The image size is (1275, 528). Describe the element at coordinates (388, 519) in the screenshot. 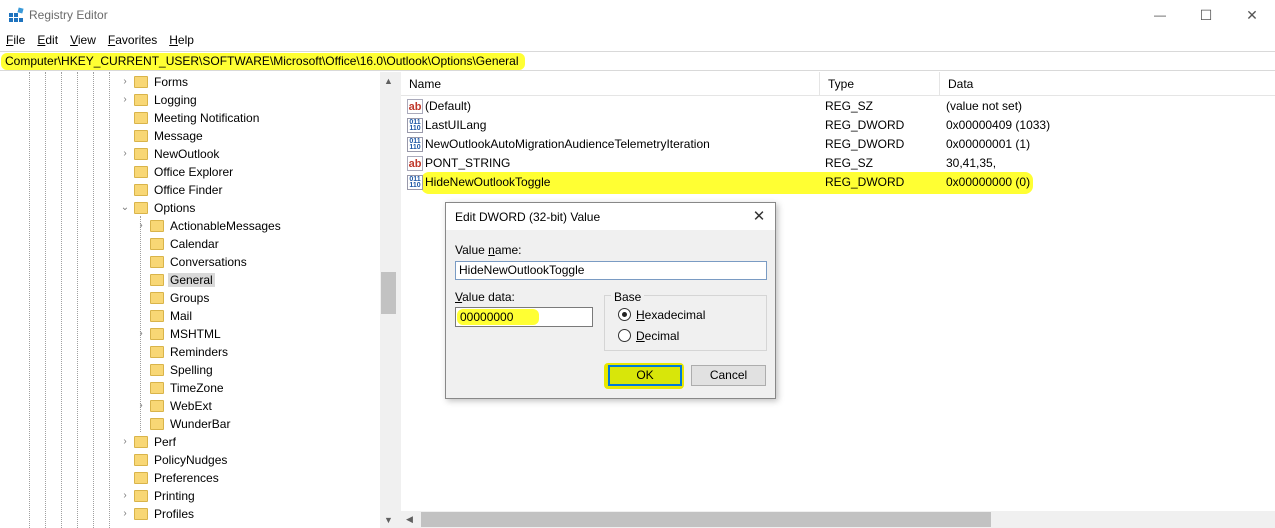

I see `scroll-down-icon: ▼` at that location.